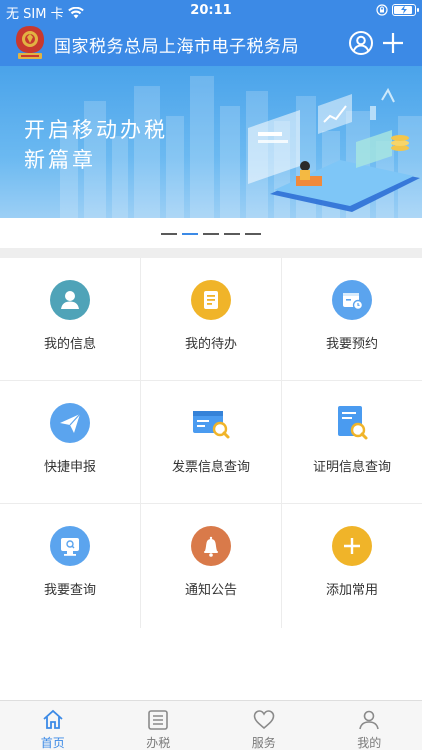  I want to click on emblem-logo-icon, so click(30, 42).